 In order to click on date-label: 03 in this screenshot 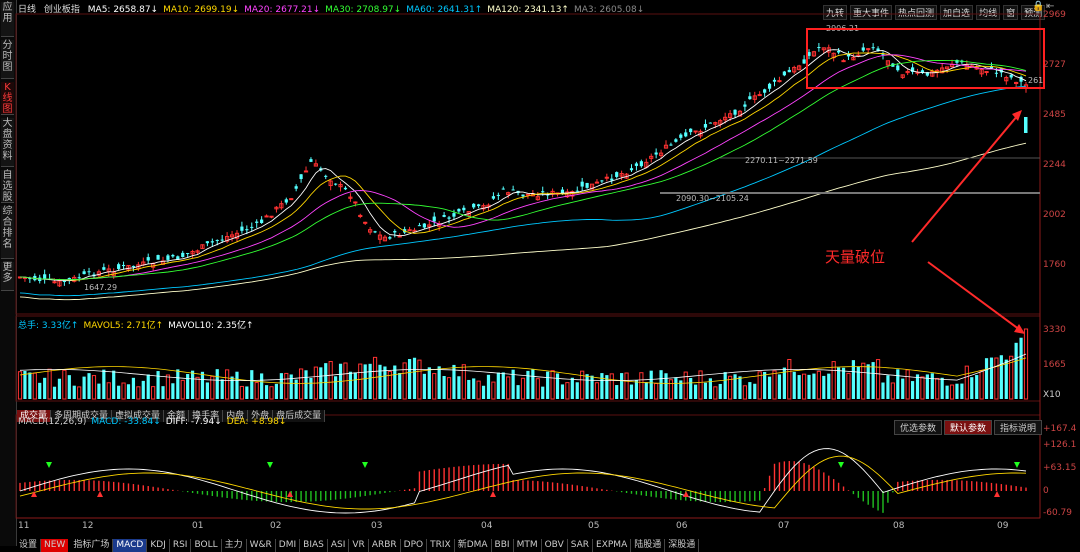, I will do `click(377, 526)`.